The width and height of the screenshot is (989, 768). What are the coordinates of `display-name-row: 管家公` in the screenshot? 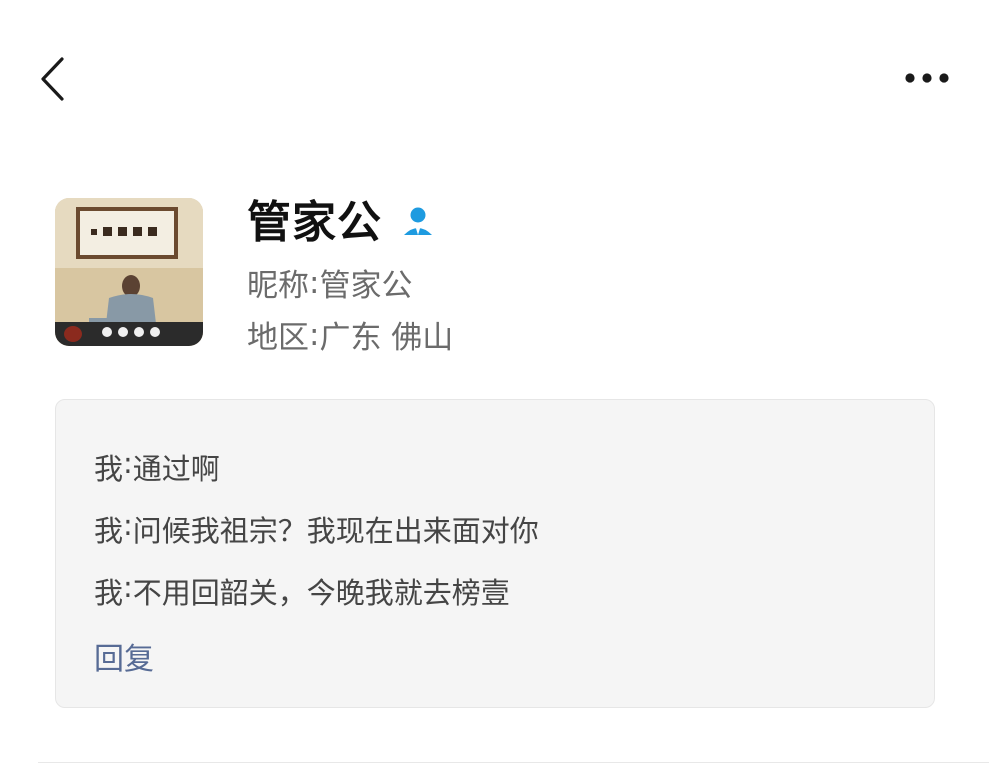 It's located at (341, 219).